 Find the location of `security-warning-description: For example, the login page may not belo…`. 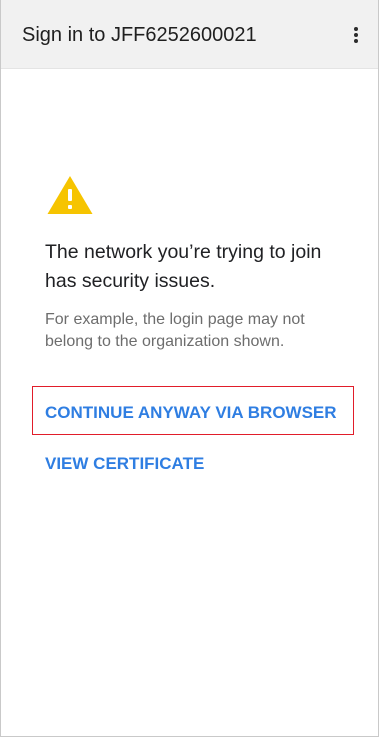

security-warning-description: For example, the login page may not belo… is located at coordinates (175, 330).